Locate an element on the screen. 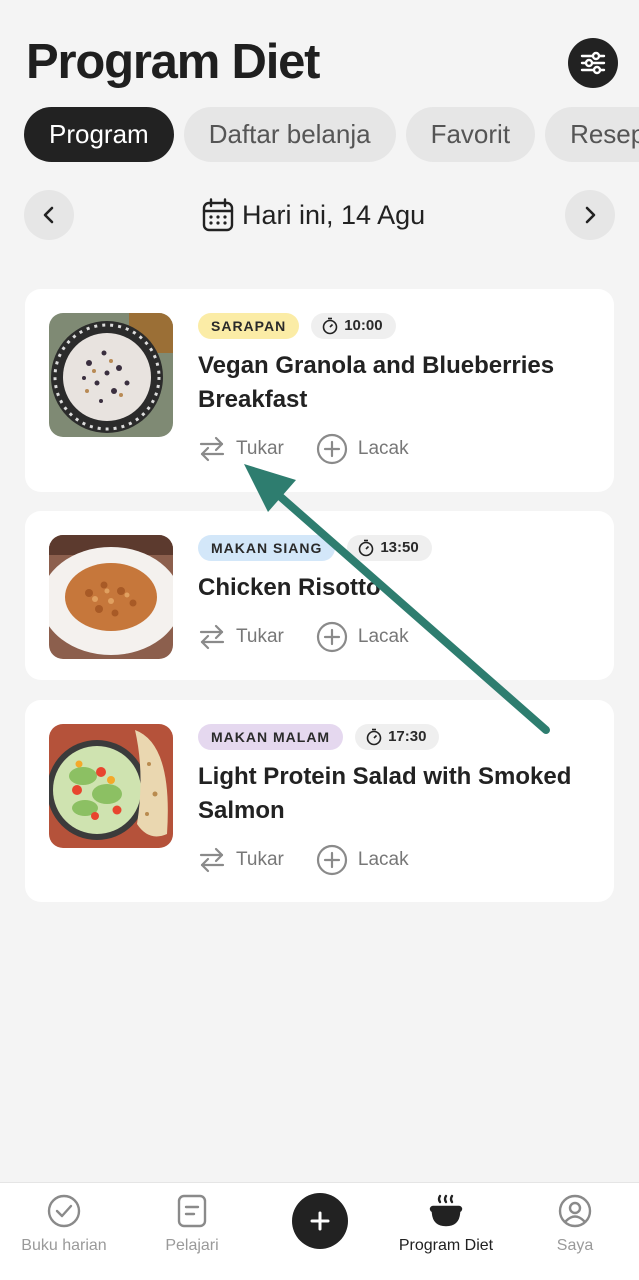 The height and width of the screenshot is (1280, 639). meal-time: 10:00 is located at coordinates (353, 326).